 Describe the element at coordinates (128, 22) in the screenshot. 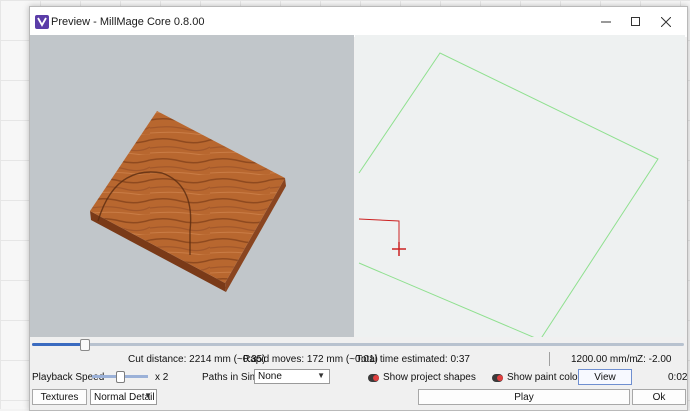

I see `window-title: Preview - MillMage Core 0.8.00` at that location.